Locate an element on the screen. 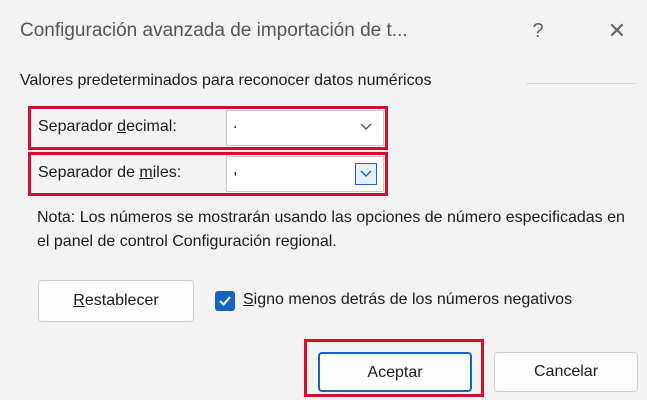 The image size is (647, 400). negative-sign-checkbox is located at coordinates (225, 301).